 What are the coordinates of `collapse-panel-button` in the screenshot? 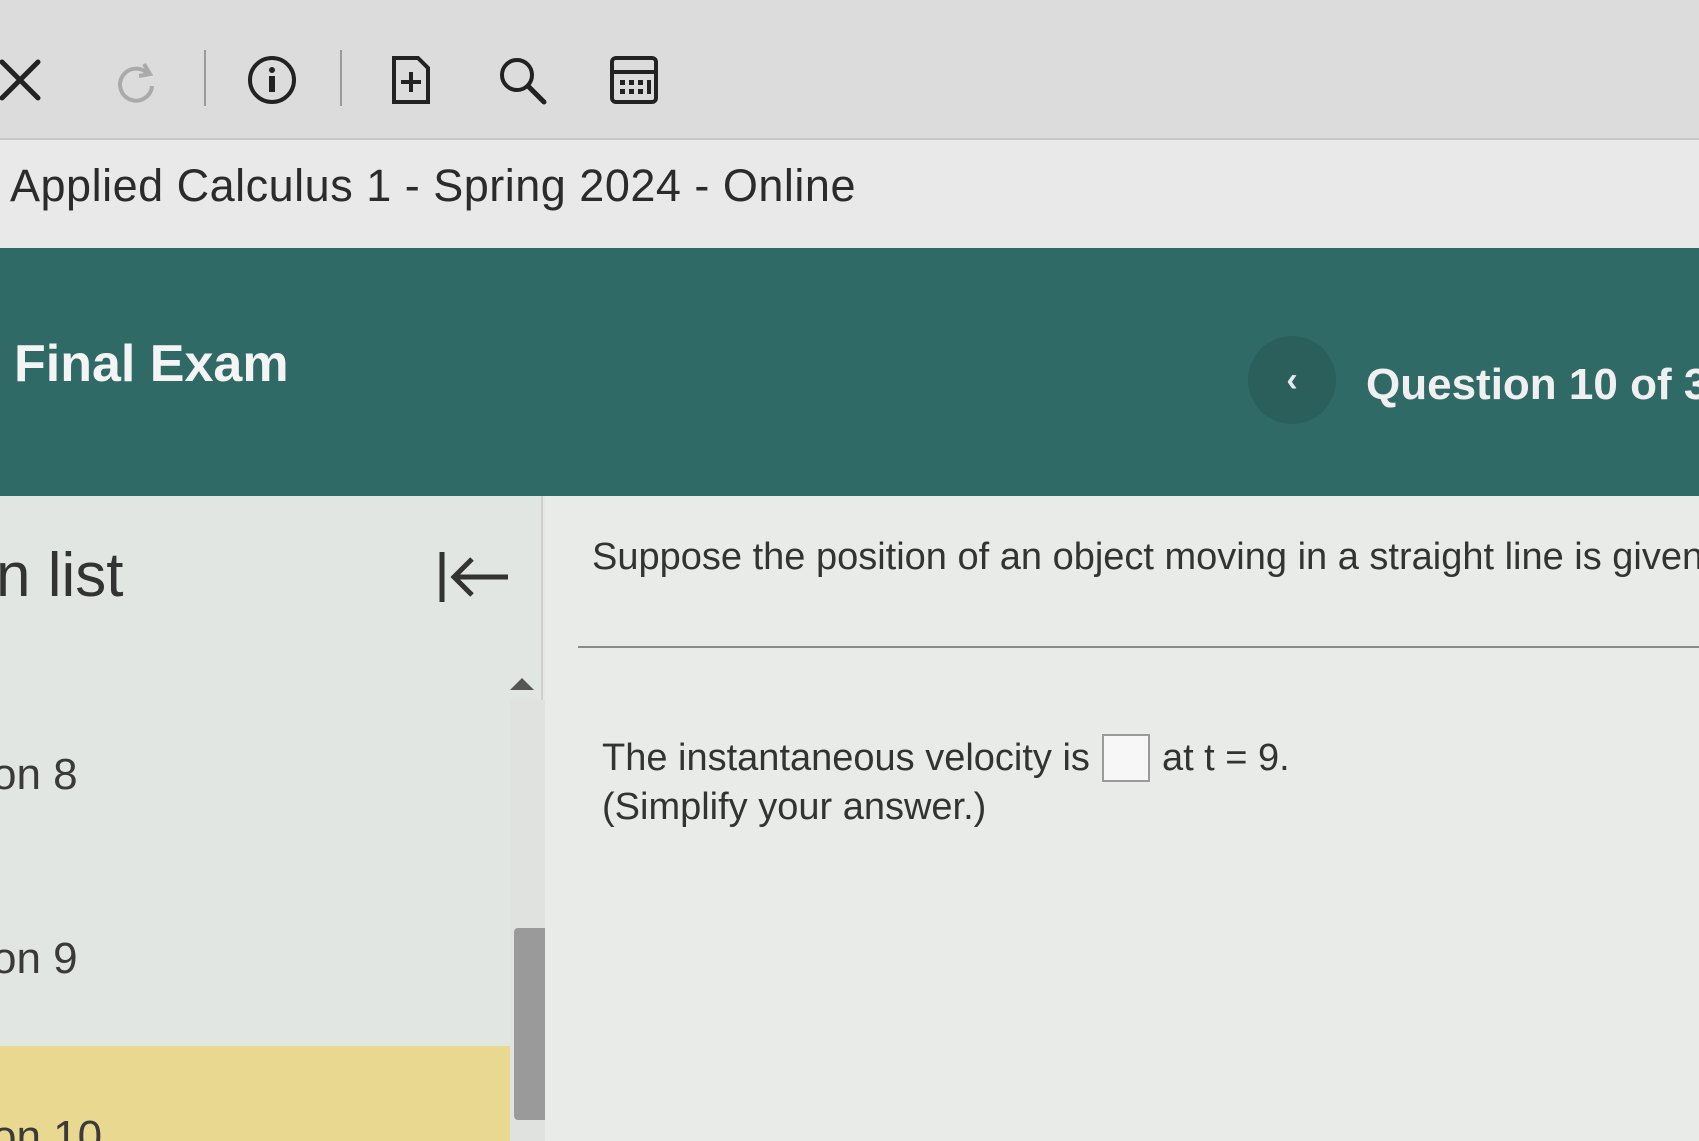 It's located at (476, 577).